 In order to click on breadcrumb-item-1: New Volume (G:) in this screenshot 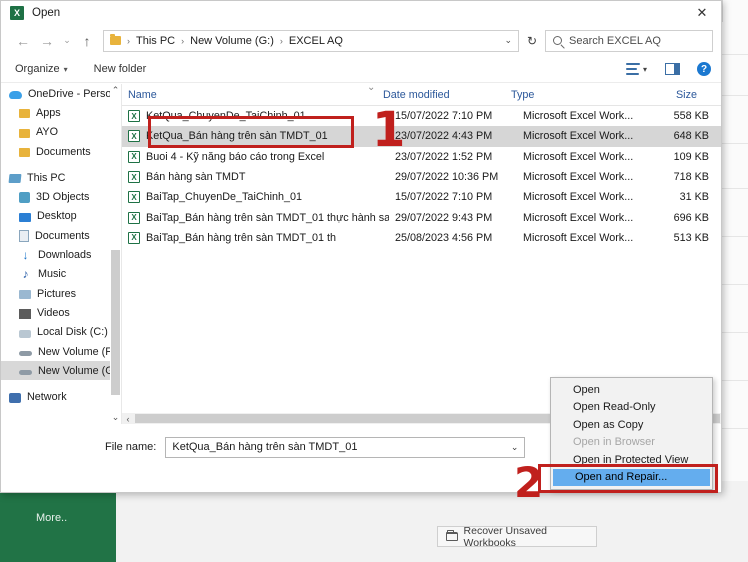, I will do `click(232, 41)`.